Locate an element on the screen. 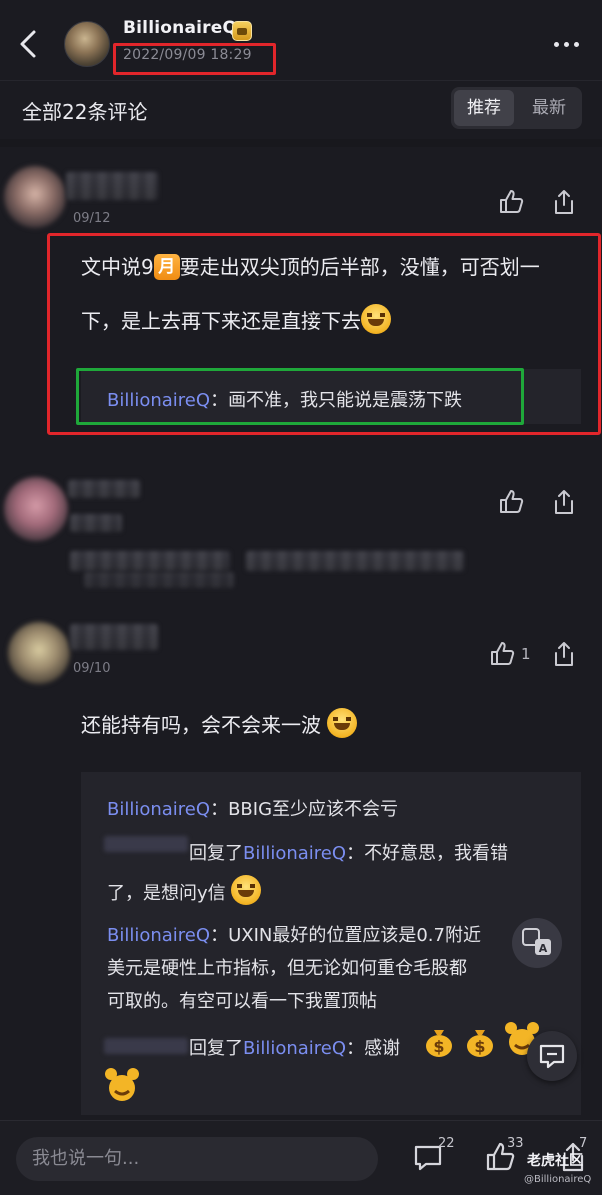  comment-count: 22 is located at coordinates (446, 1143).